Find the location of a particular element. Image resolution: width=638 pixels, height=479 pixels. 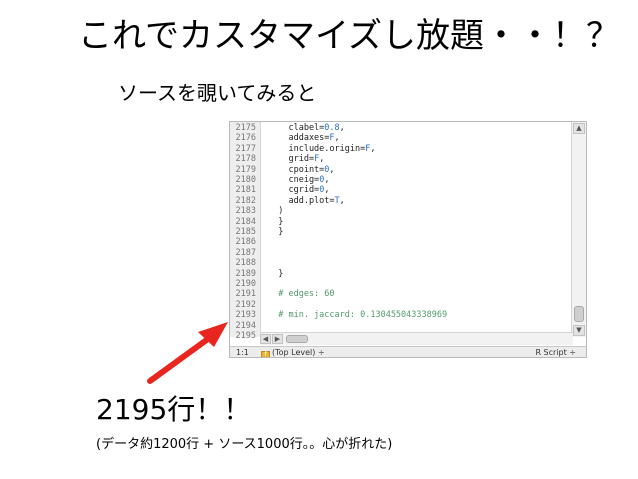

line-number: 2194 is located at coordinates (245, 325).